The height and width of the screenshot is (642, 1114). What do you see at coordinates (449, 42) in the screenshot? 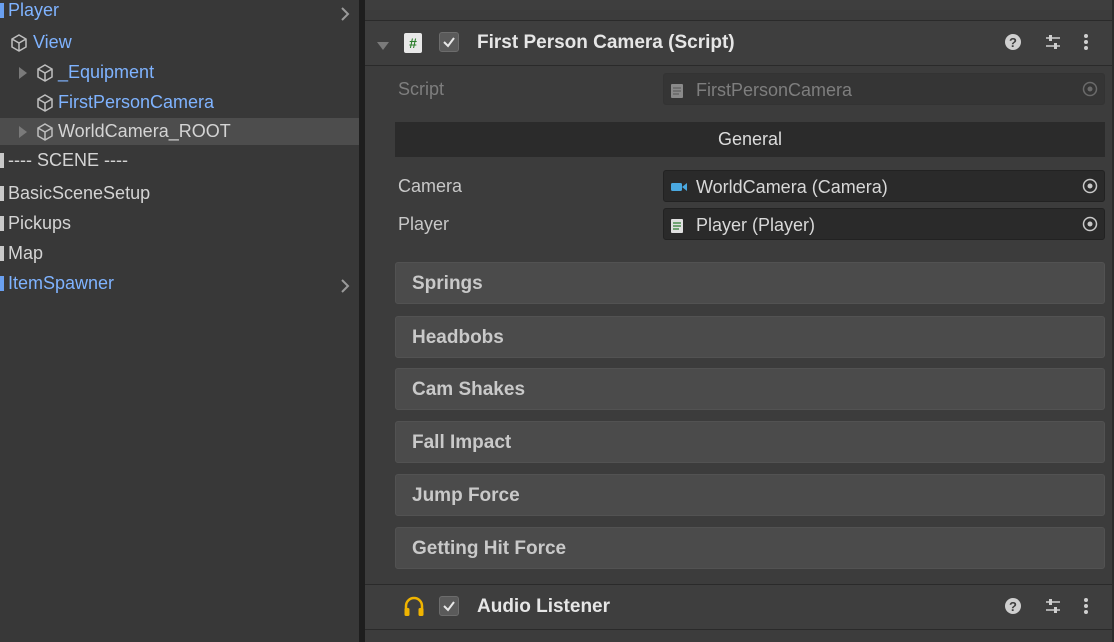
I see `component-enabled-checkbox` at bounding box center [449, 42].